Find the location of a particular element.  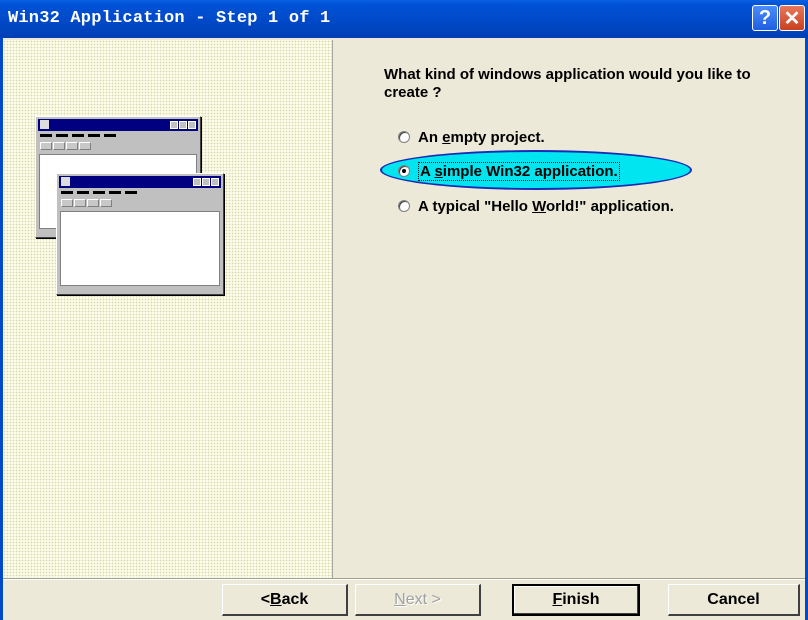

option-empty-project: An empty project. is located at coordinates (471, 137).